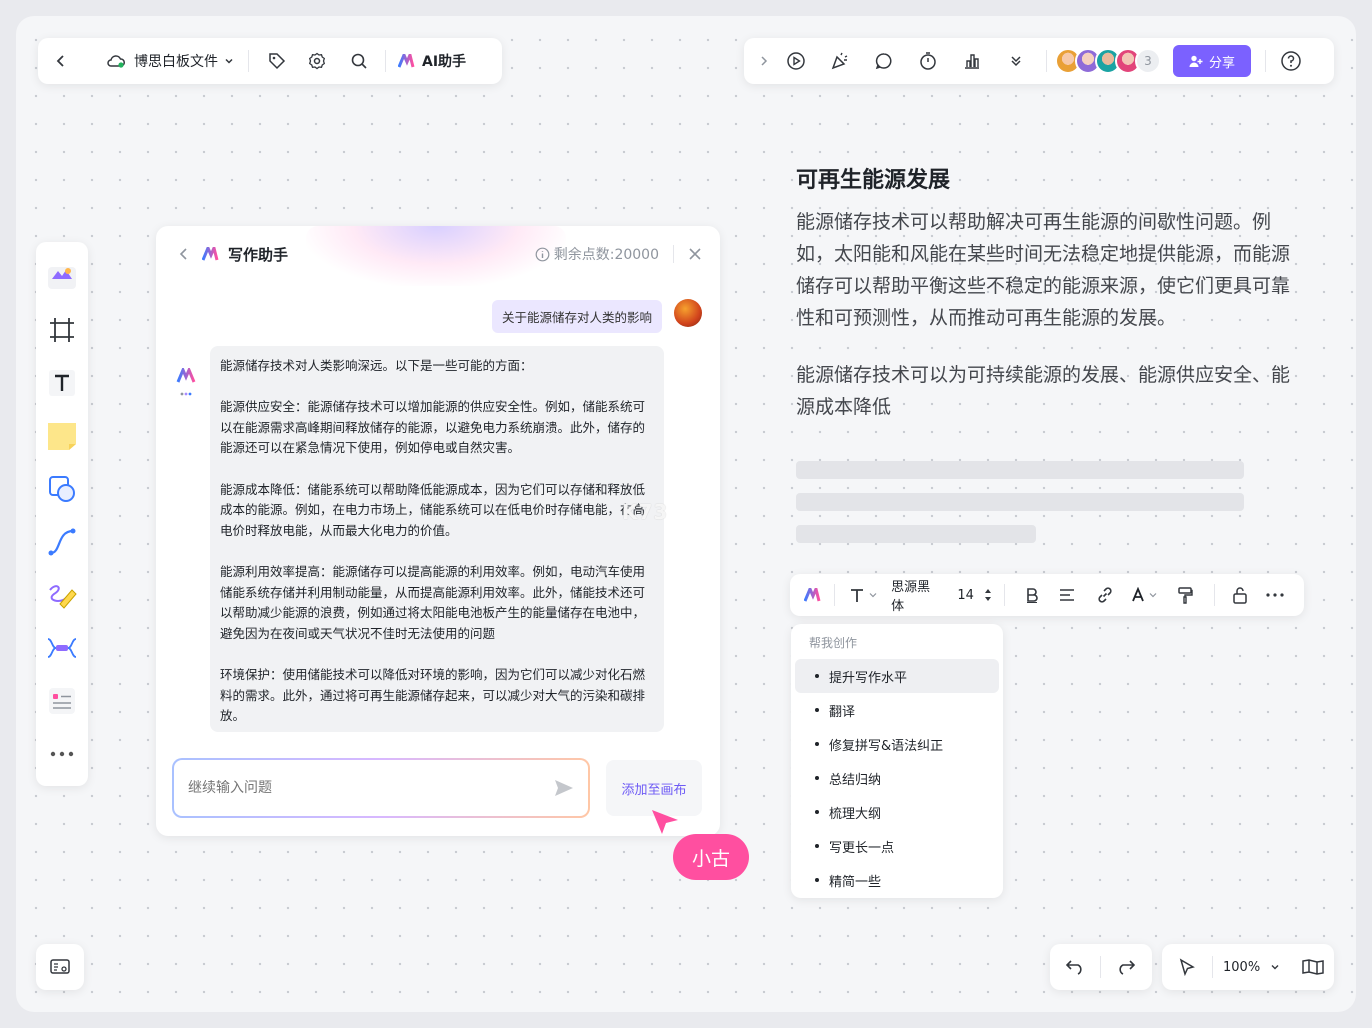 This screenshot has height=1028, width=1372. I want to click on info-icon, so click(542, 254).